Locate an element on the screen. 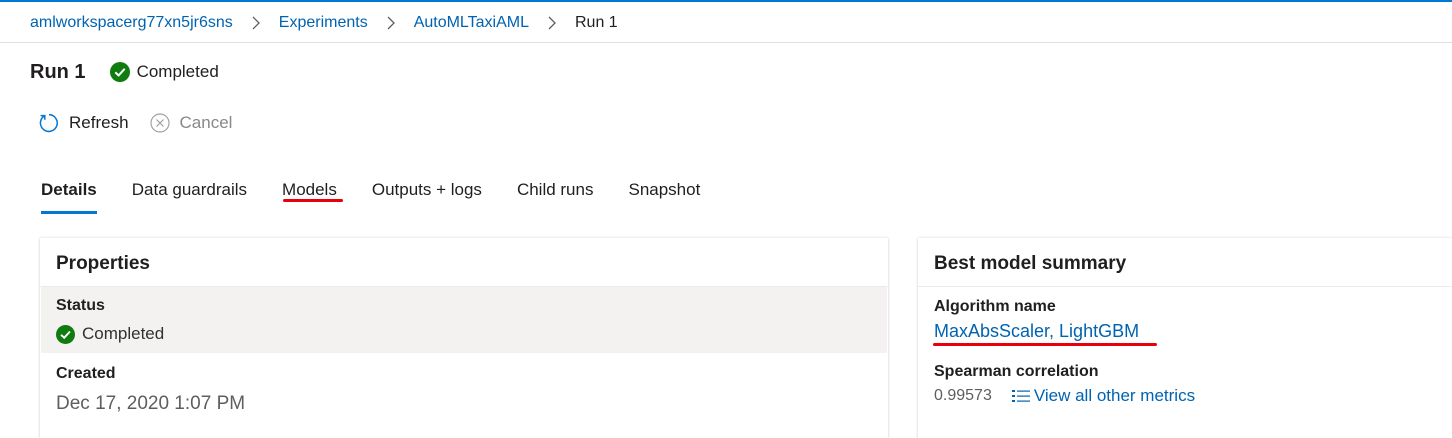  refresh-button: Refresh is located at coordinates (83, 123).